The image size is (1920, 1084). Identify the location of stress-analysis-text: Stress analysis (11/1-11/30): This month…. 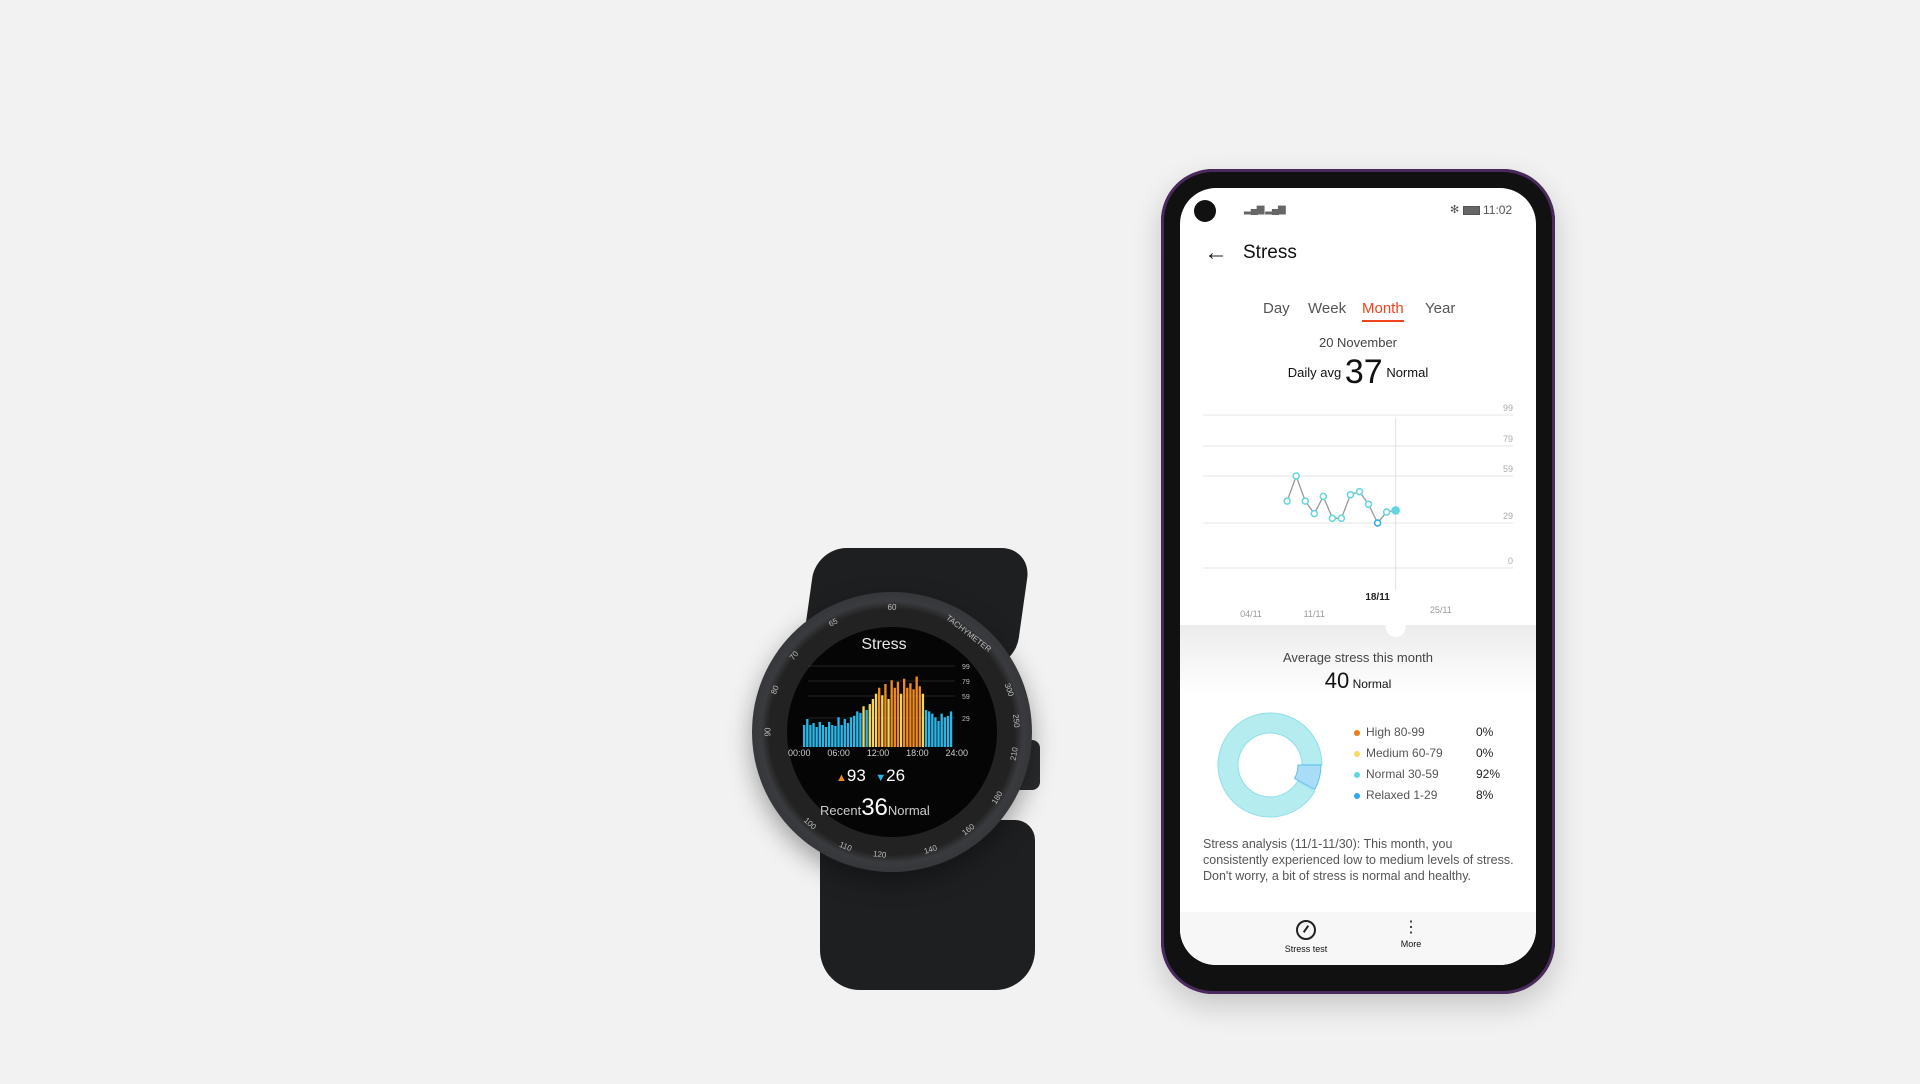
(1358, 860).